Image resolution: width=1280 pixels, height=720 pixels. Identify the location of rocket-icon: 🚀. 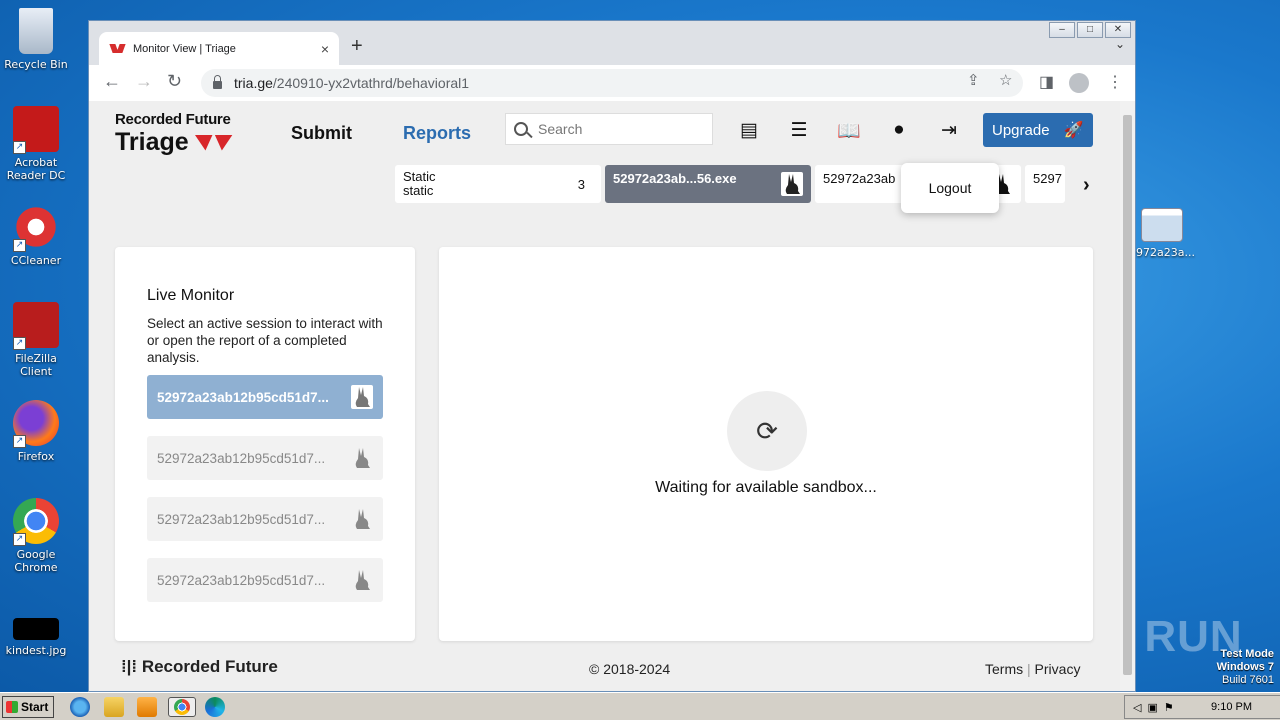
(1073, 130).